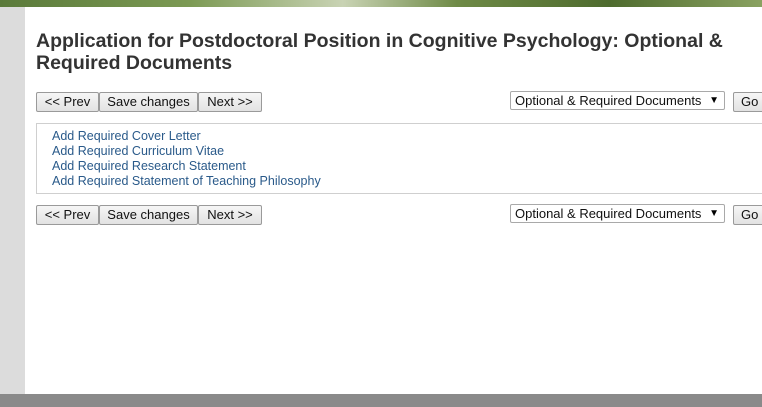 Image resolution: width=762 pixels, height=407 pixels. What do you see at coordinates (149, 166) in the screenshot?
I see `add-research-statement-link: Add Required Research Statement` at bounding box center [149, 166].